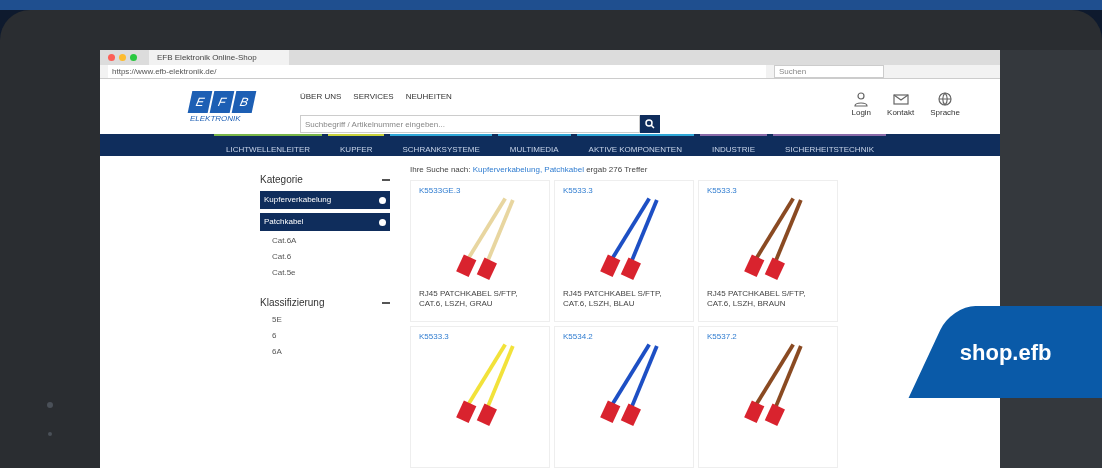  Describe the element at coordinates (440, 191) in the screenshot. I see `product-code: K5533GE.3` at that location.